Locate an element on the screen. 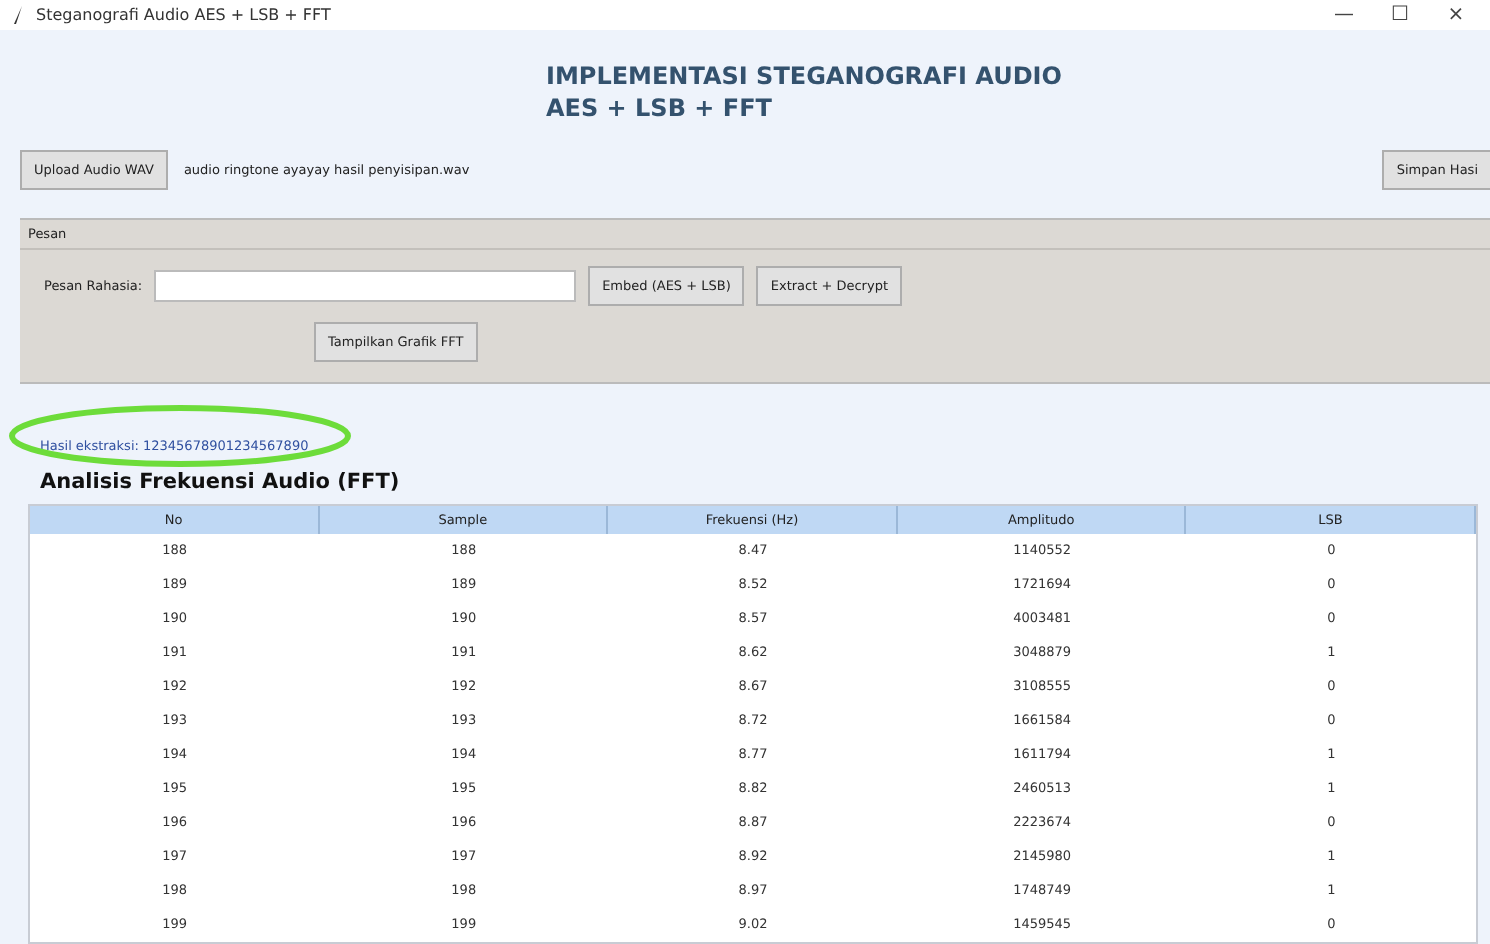 This screenshot has height=944, width=1490. window-control: ☐ is located at coordinates (1400, 15).